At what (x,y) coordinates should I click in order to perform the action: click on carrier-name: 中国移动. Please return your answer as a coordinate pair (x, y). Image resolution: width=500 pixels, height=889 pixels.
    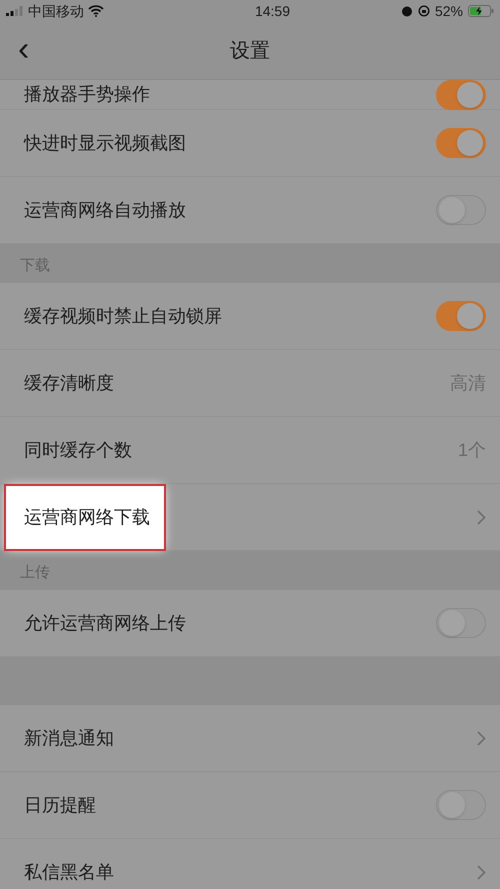
    Looking at the image, I should click on (56, 11).